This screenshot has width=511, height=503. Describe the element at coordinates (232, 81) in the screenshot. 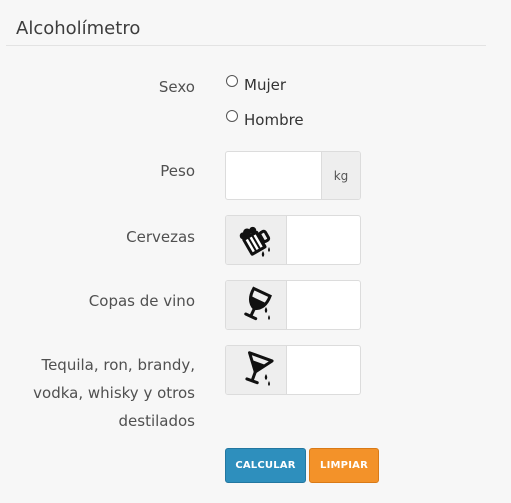

I see `radio-mujer` at that location.